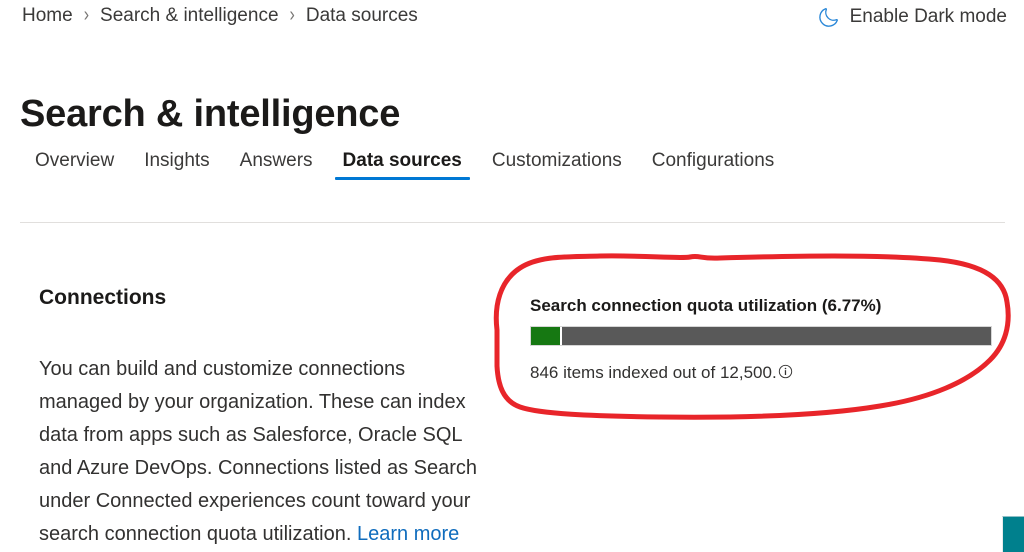 This screenshot has width=1024, height=552. I want to click on enable-dark-mode-button: Enable Dark mode, so click(912, 17).